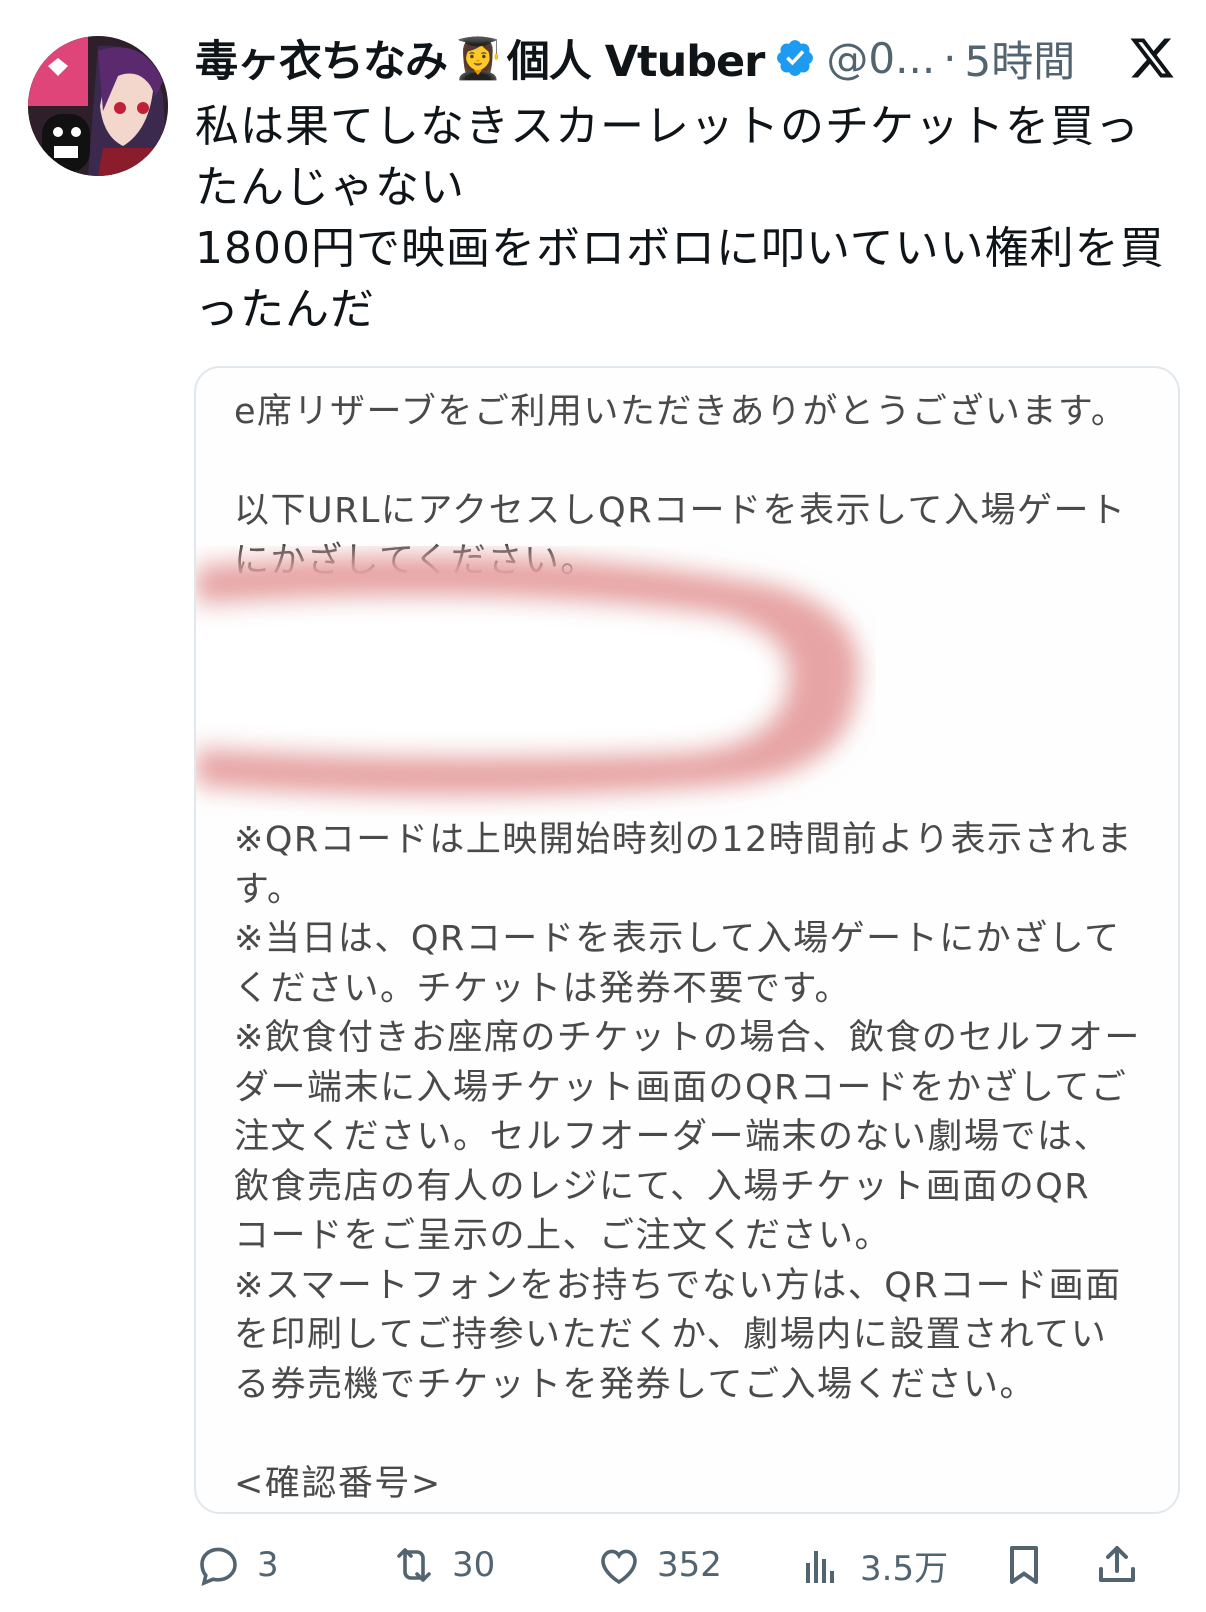 The image size is (1206, 1612). I want to click on timestamp: 5時間, so click(1020, 58).